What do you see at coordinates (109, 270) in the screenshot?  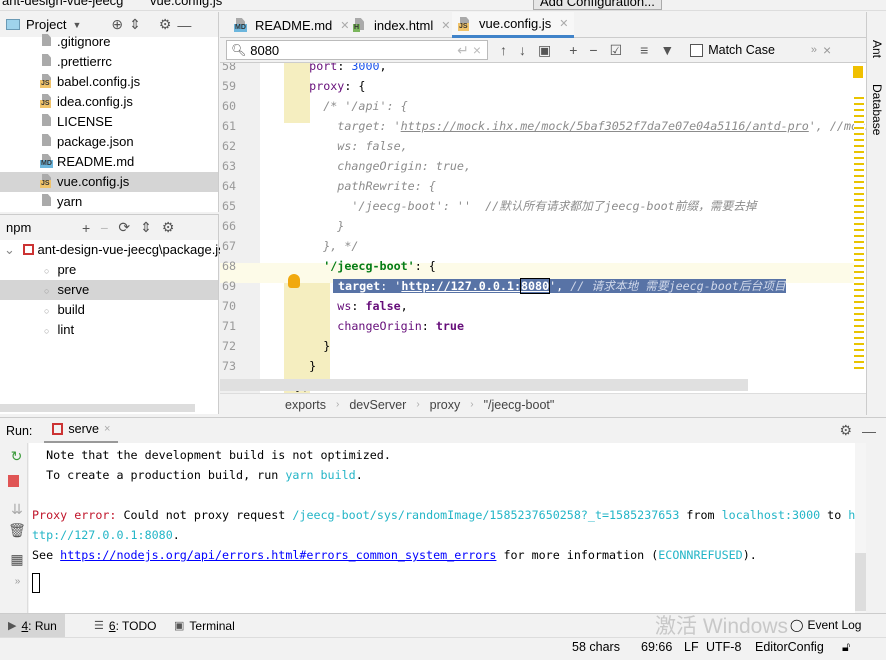 I see `npm-script-item: ○ pre` at bounding box center [109, 270].